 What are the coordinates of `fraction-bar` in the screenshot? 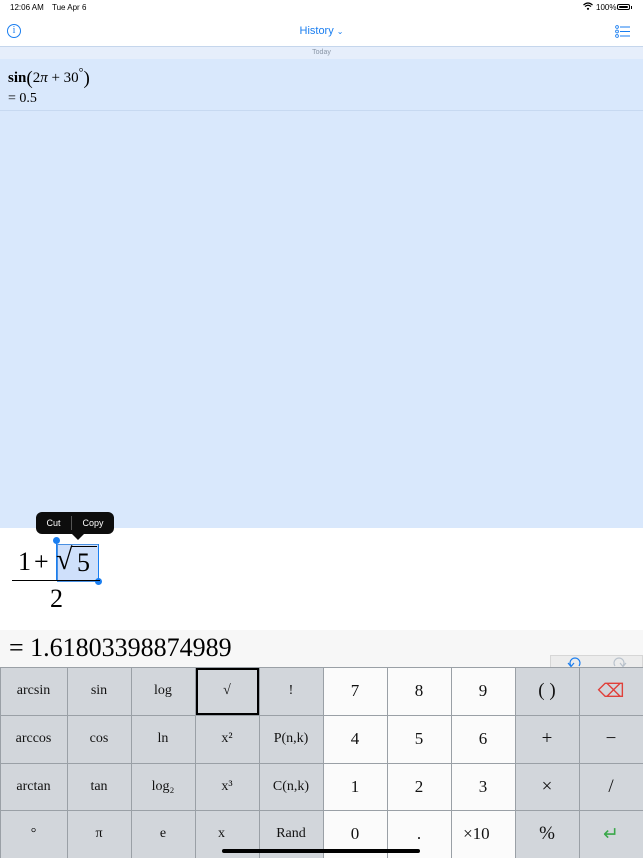 It's located at (56, 580).